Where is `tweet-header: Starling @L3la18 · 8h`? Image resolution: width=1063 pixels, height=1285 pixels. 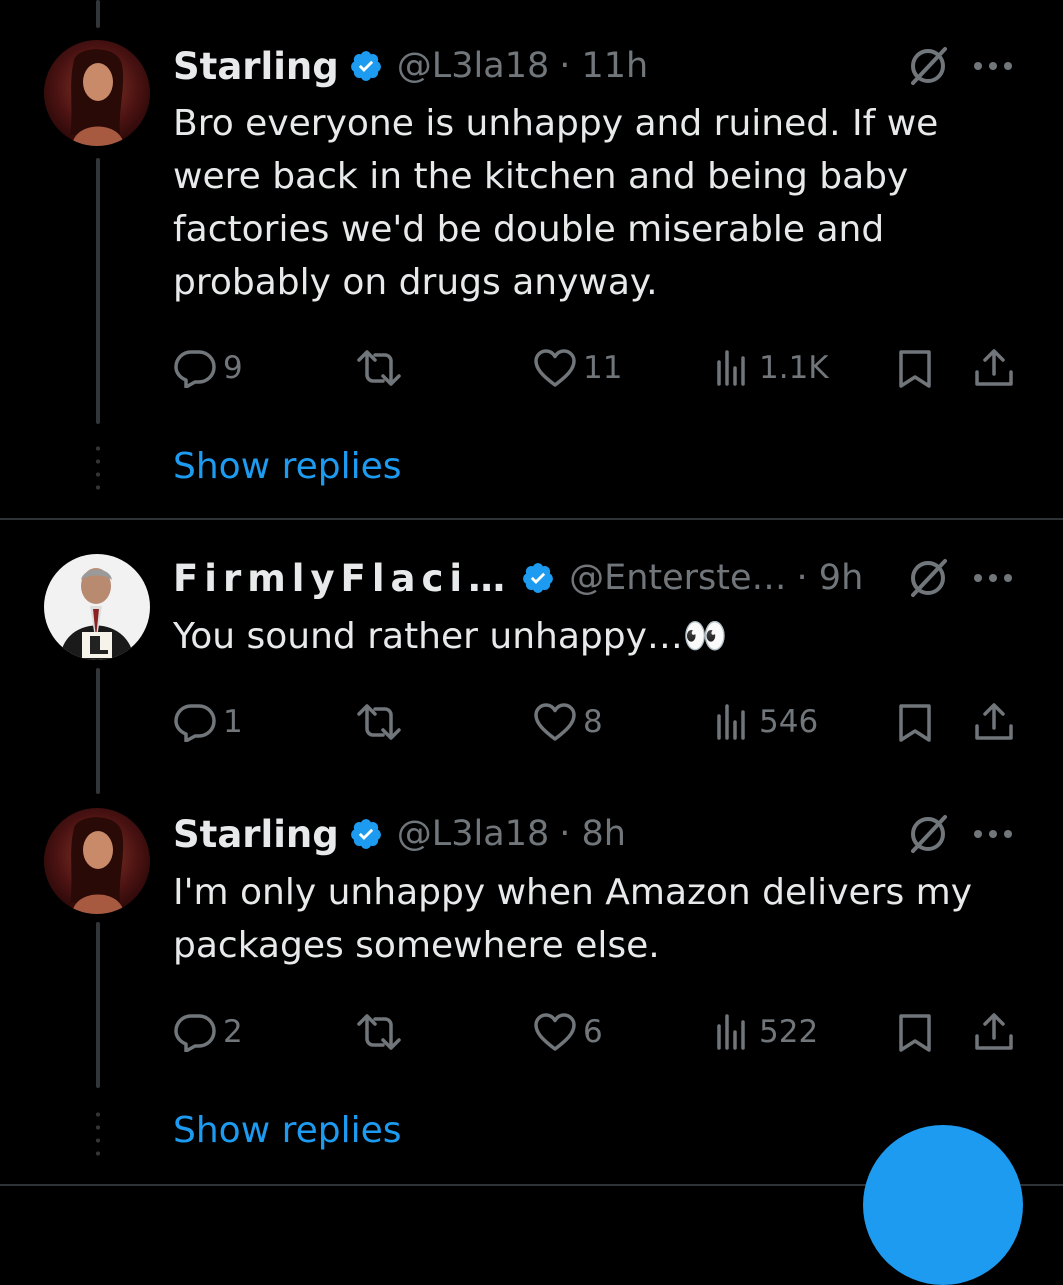
tweet-header: Starling @L3la18 · 8h is located at coordinates (399, 834).